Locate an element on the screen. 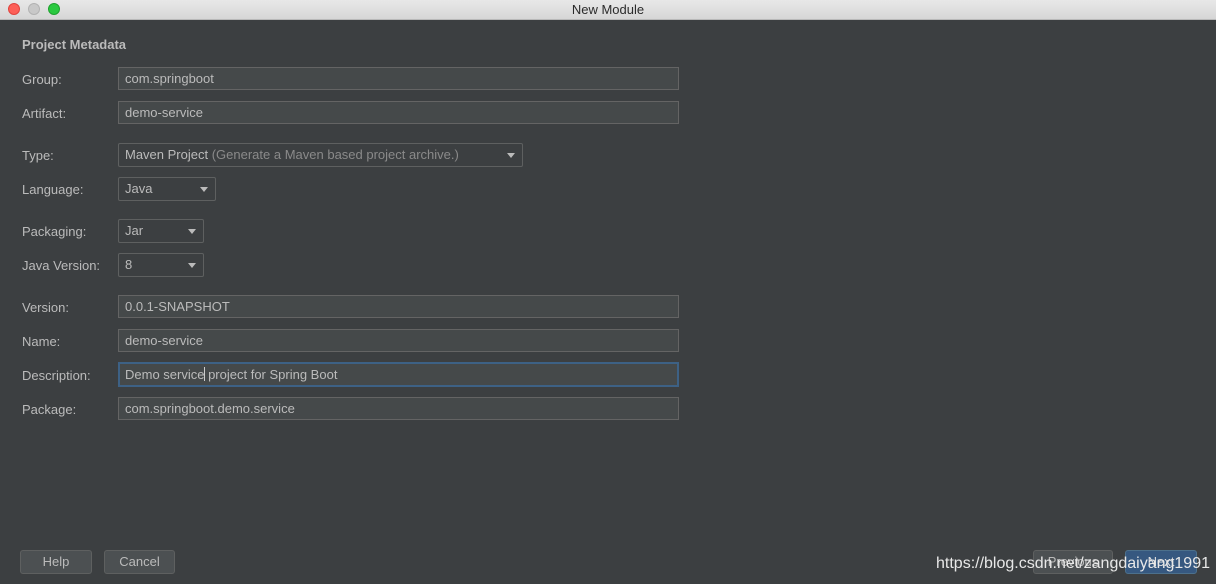 This screenshot has width=1216, height=584. java-version-label: Java Version: is located at coordinates (61, 265).